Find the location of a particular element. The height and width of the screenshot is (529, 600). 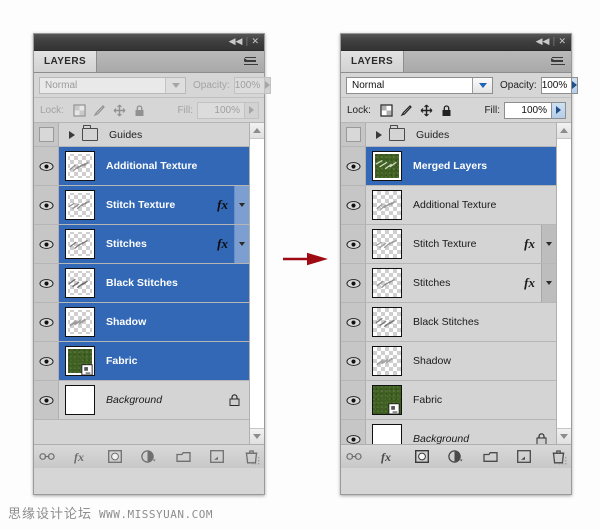

layer-row-black-stitches-before: Black Stitches is located at coordinates (141, 283).